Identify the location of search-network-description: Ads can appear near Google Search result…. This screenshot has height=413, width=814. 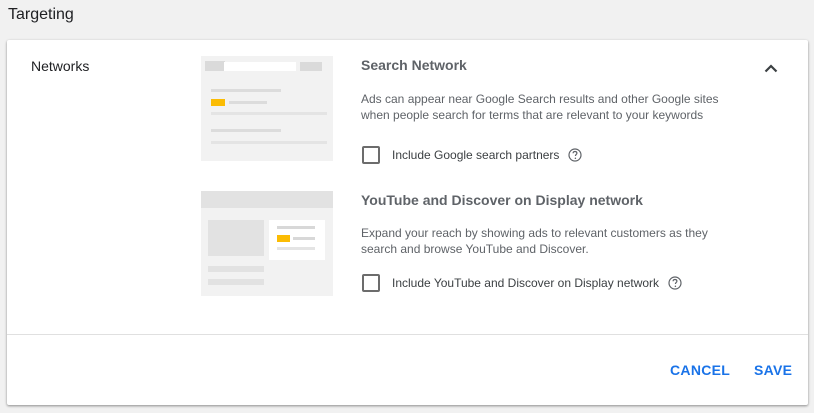
(540, 107).